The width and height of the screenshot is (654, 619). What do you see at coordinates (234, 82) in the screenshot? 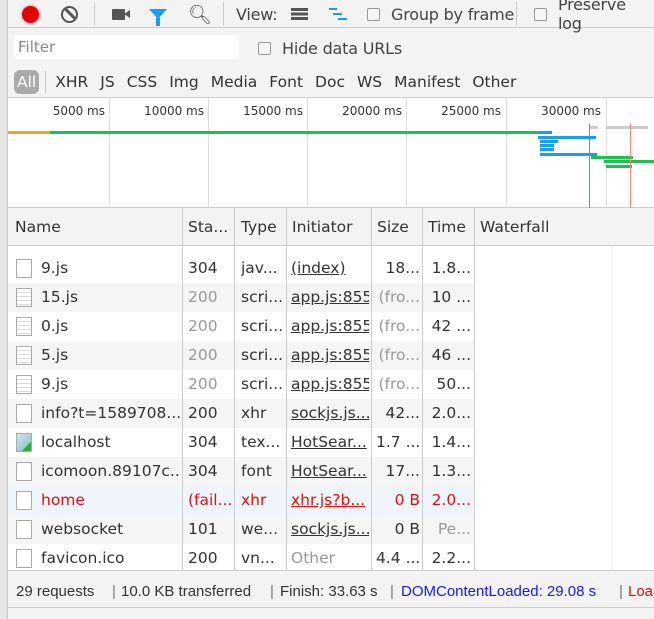
I see `type-media: Media` at bounding box center [234, 82].